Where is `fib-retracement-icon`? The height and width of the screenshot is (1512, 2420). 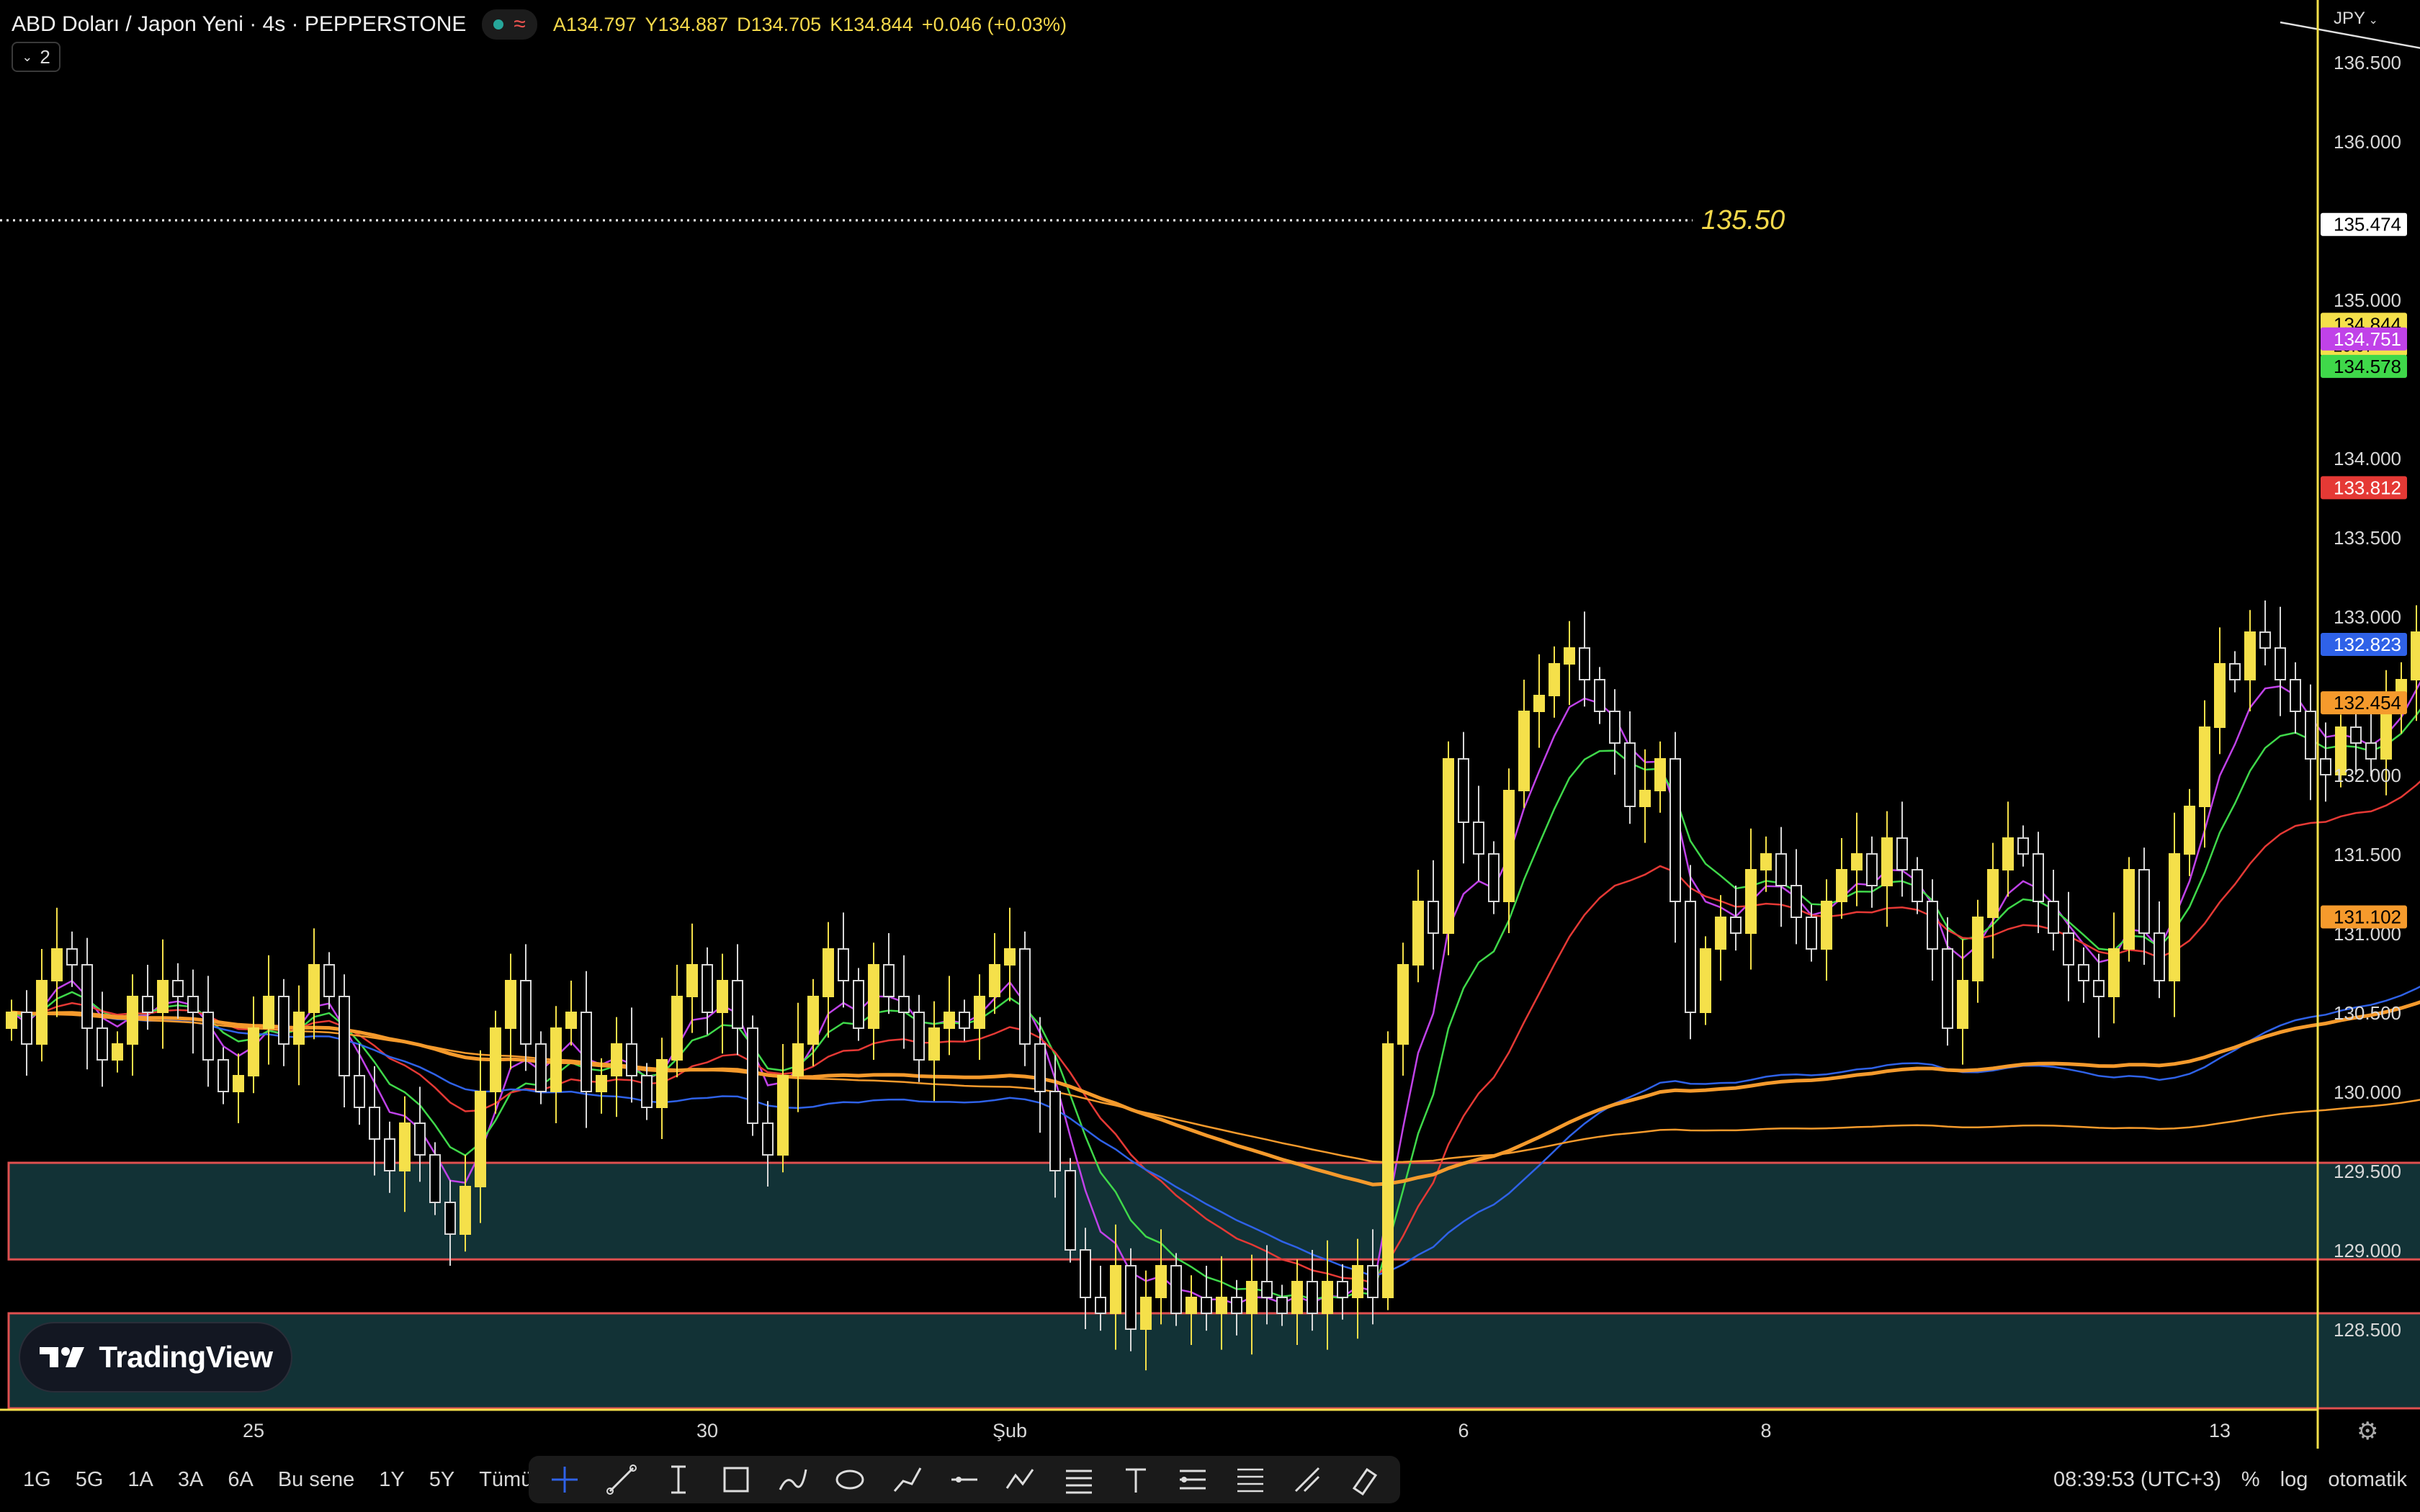 fib-retracement-icon is located at coordinates (1193, 1479).